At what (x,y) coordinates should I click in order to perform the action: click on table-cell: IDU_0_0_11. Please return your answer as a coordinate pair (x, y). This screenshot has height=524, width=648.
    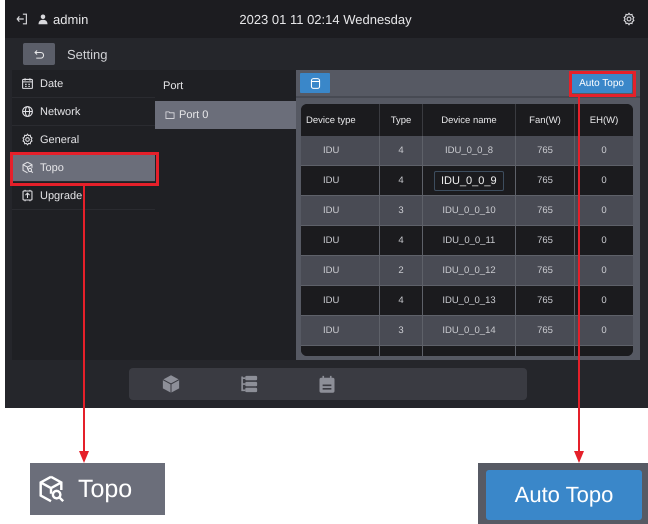
    Looking at the image, I should click on (469, 241).